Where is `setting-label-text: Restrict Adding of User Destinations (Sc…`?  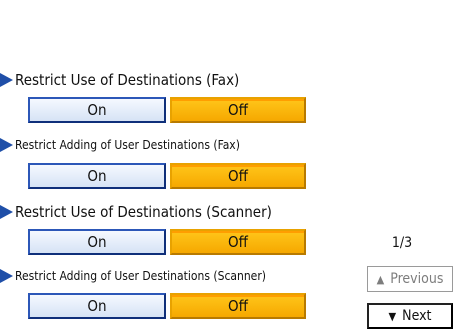
setting-label-text: Restrict Adding of User Destinations (Sc… is located at coordinates (140, 276).